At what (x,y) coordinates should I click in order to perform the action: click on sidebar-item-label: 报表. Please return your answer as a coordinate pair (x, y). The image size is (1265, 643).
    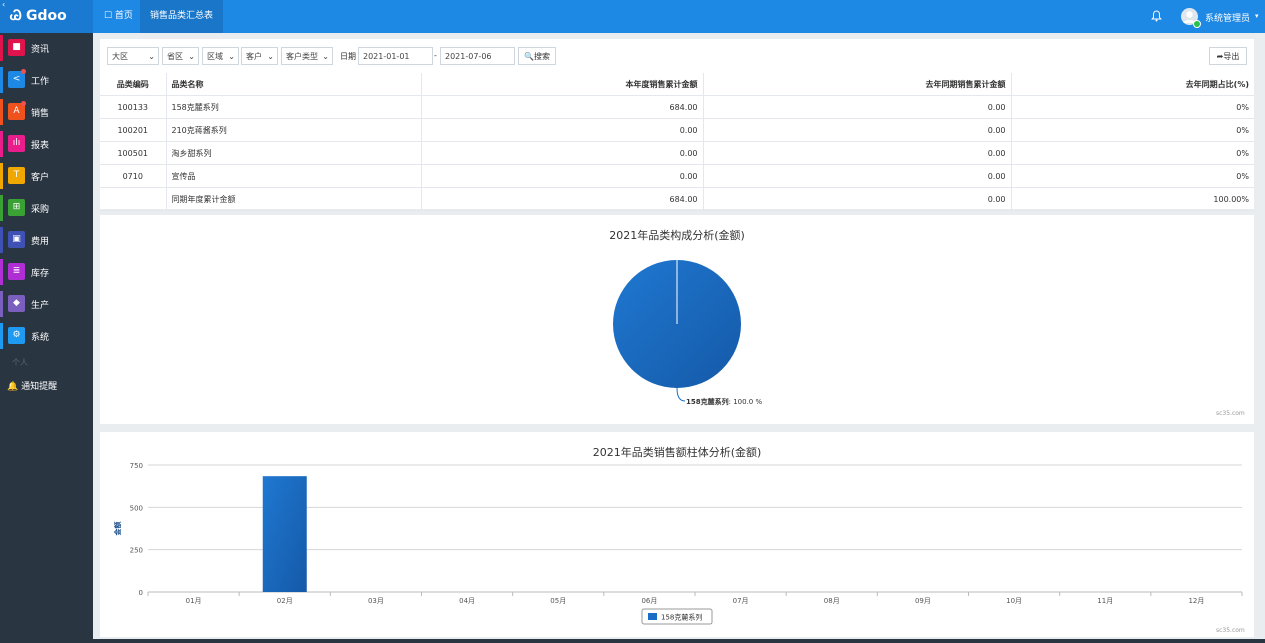
    Looking at the image, I should click on (40, 146).